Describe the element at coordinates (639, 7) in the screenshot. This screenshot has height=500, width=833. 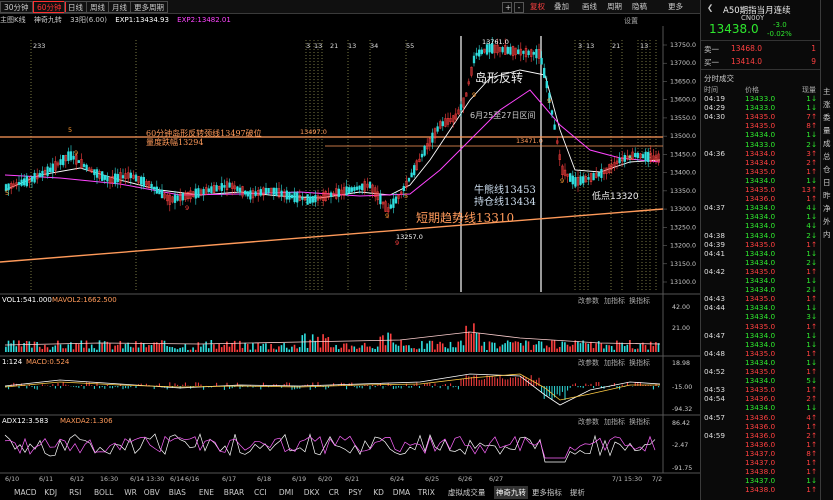
I see `hide-button: 隐稿` at that location.